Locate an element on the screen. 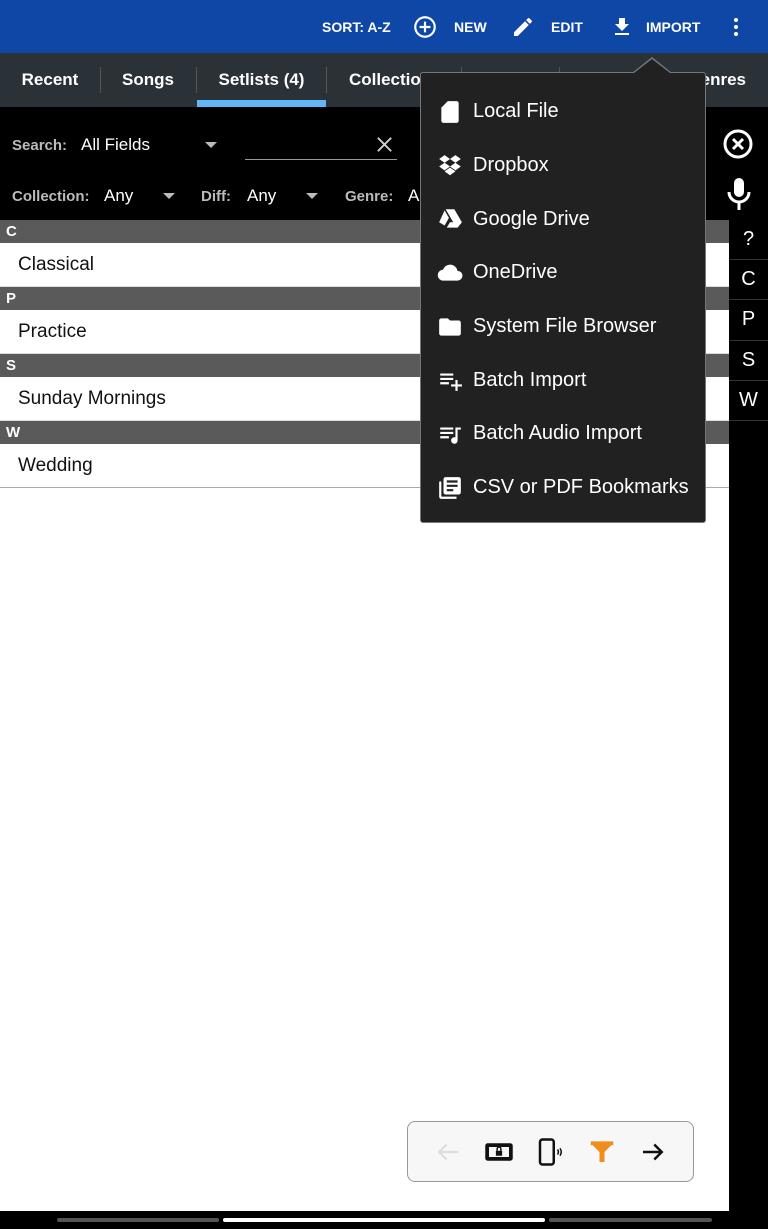 This screenshot has height=1229, width=768. index-item: W is located at coordinates (748, 401).